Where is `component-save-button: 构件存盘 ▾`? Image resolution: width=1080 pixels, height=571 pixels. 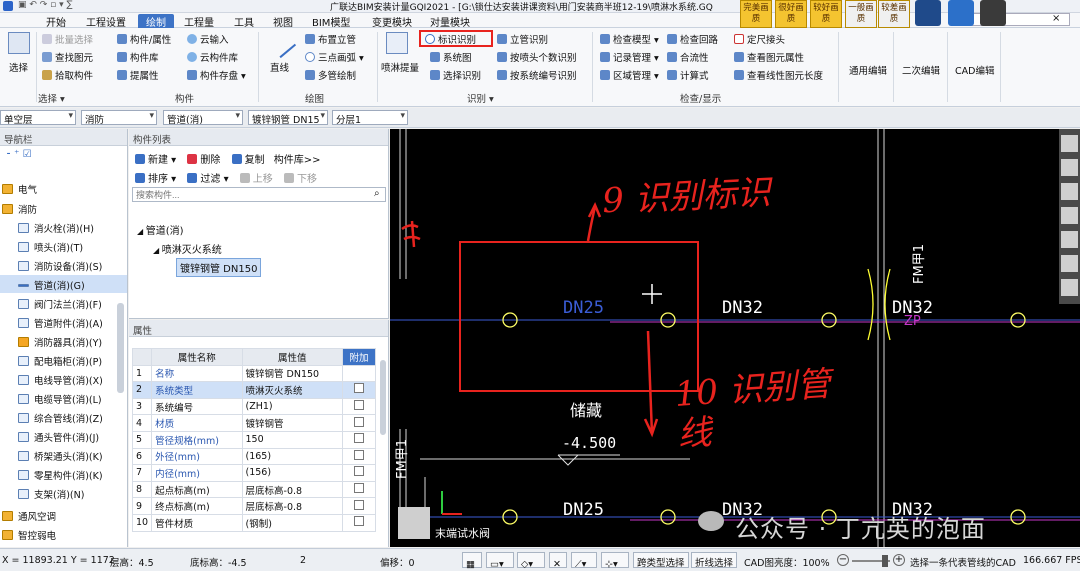 component-save-button: 构件存盘 ▾ is located at coordinates (216, 75).